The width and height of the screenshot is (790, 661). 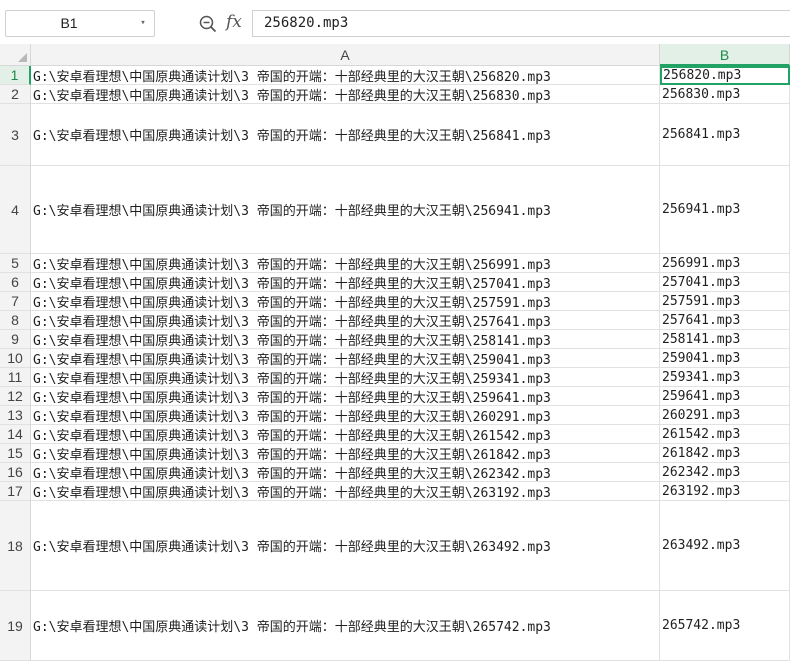 What do you see at coordinates (725, 94) in the screenshot?
I see `cell-b: 256830.mp3` at bounding box center [725, 94].